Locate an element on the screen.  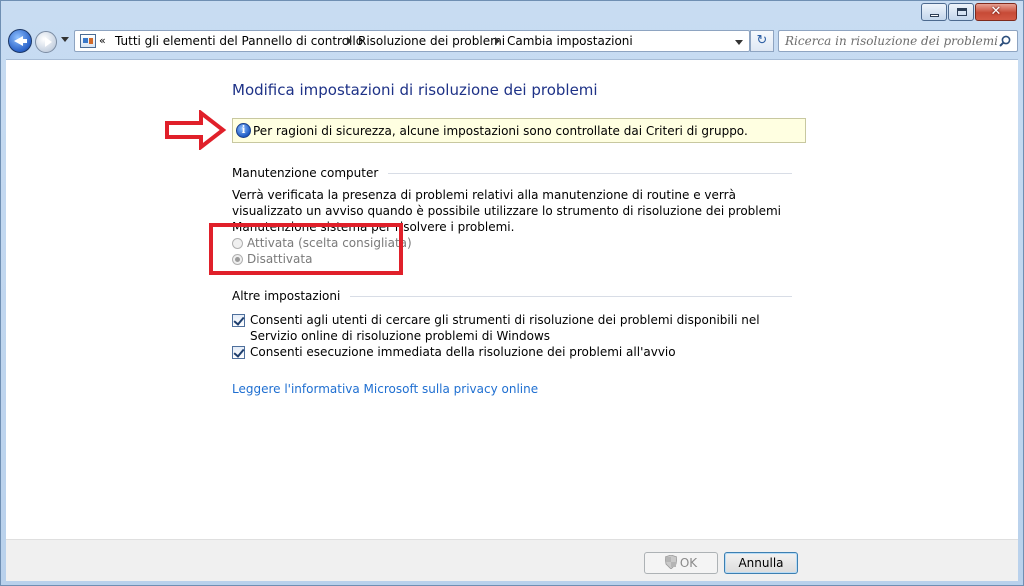
red-arrow-annotation is located at coordinates (196, 130).